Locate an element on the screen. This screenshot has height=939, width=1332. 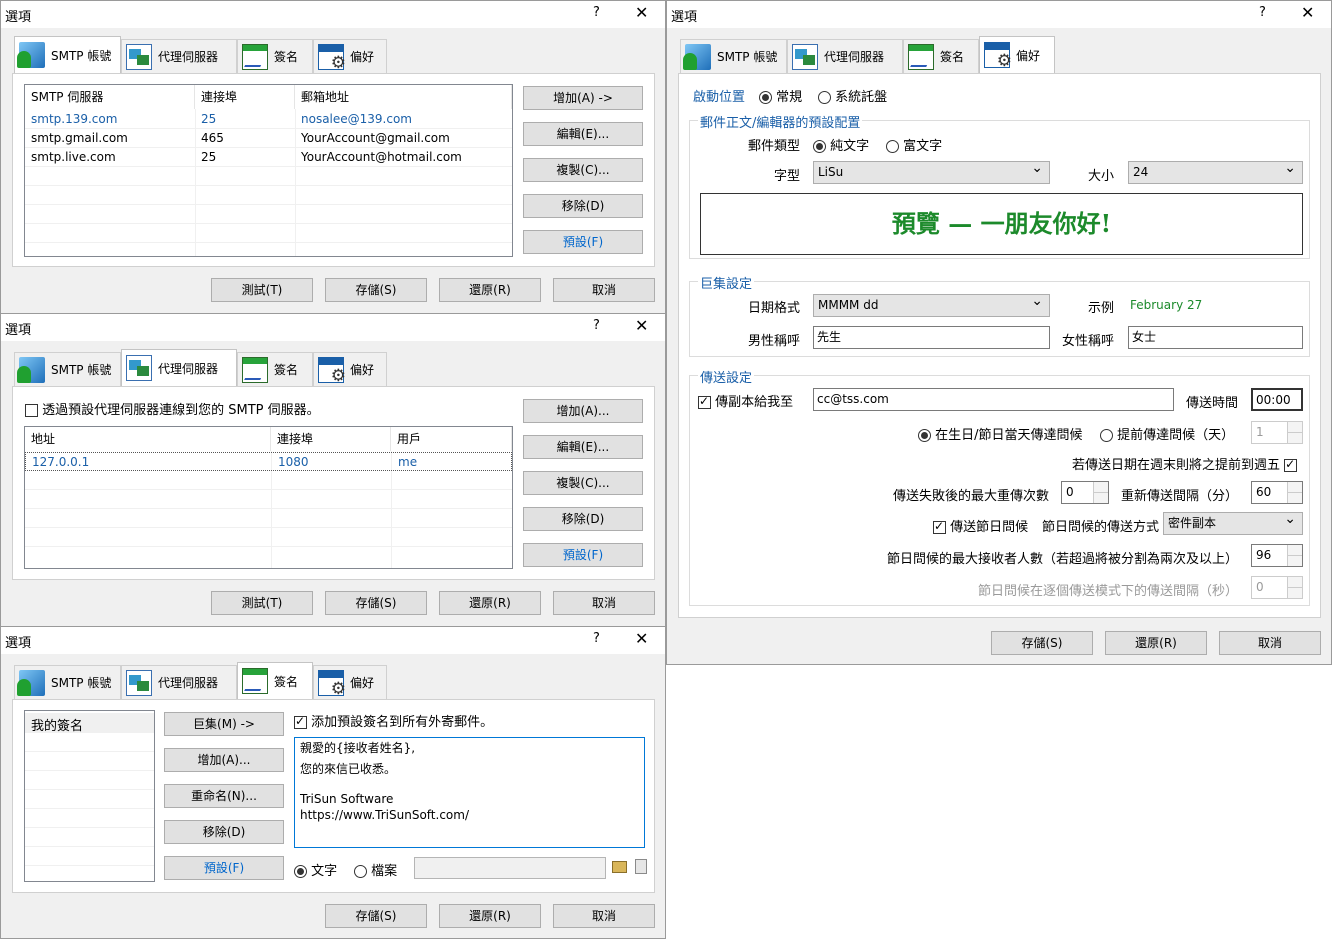
male-title-input: 先生 is located at coordinates (931, 337).